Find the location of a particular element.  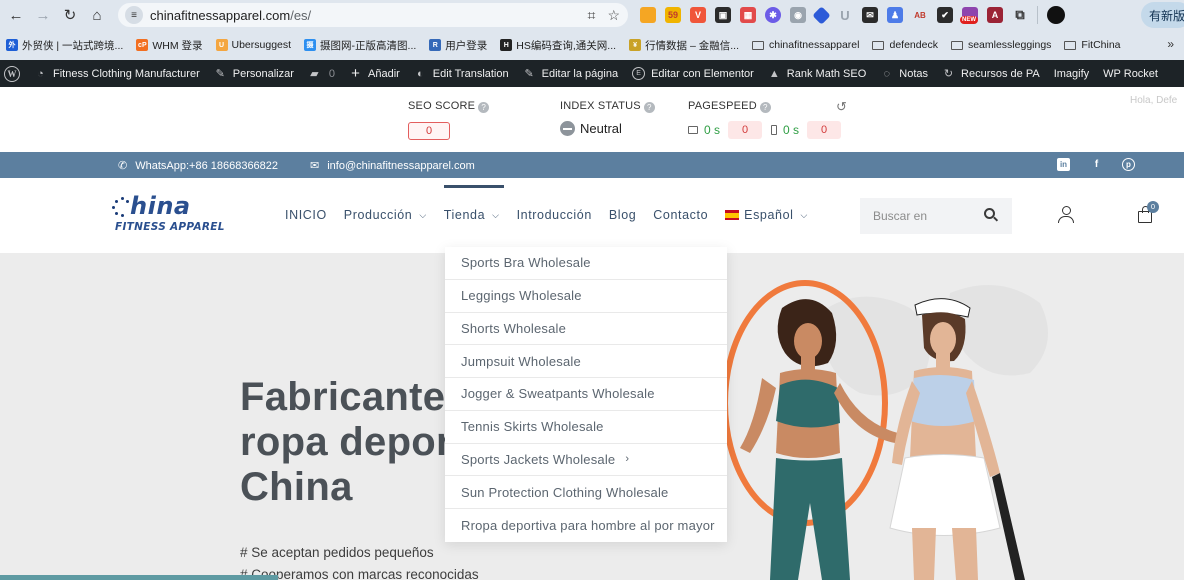

bookmark-item: U Ubersuggest is located at coordinates (253, 45).